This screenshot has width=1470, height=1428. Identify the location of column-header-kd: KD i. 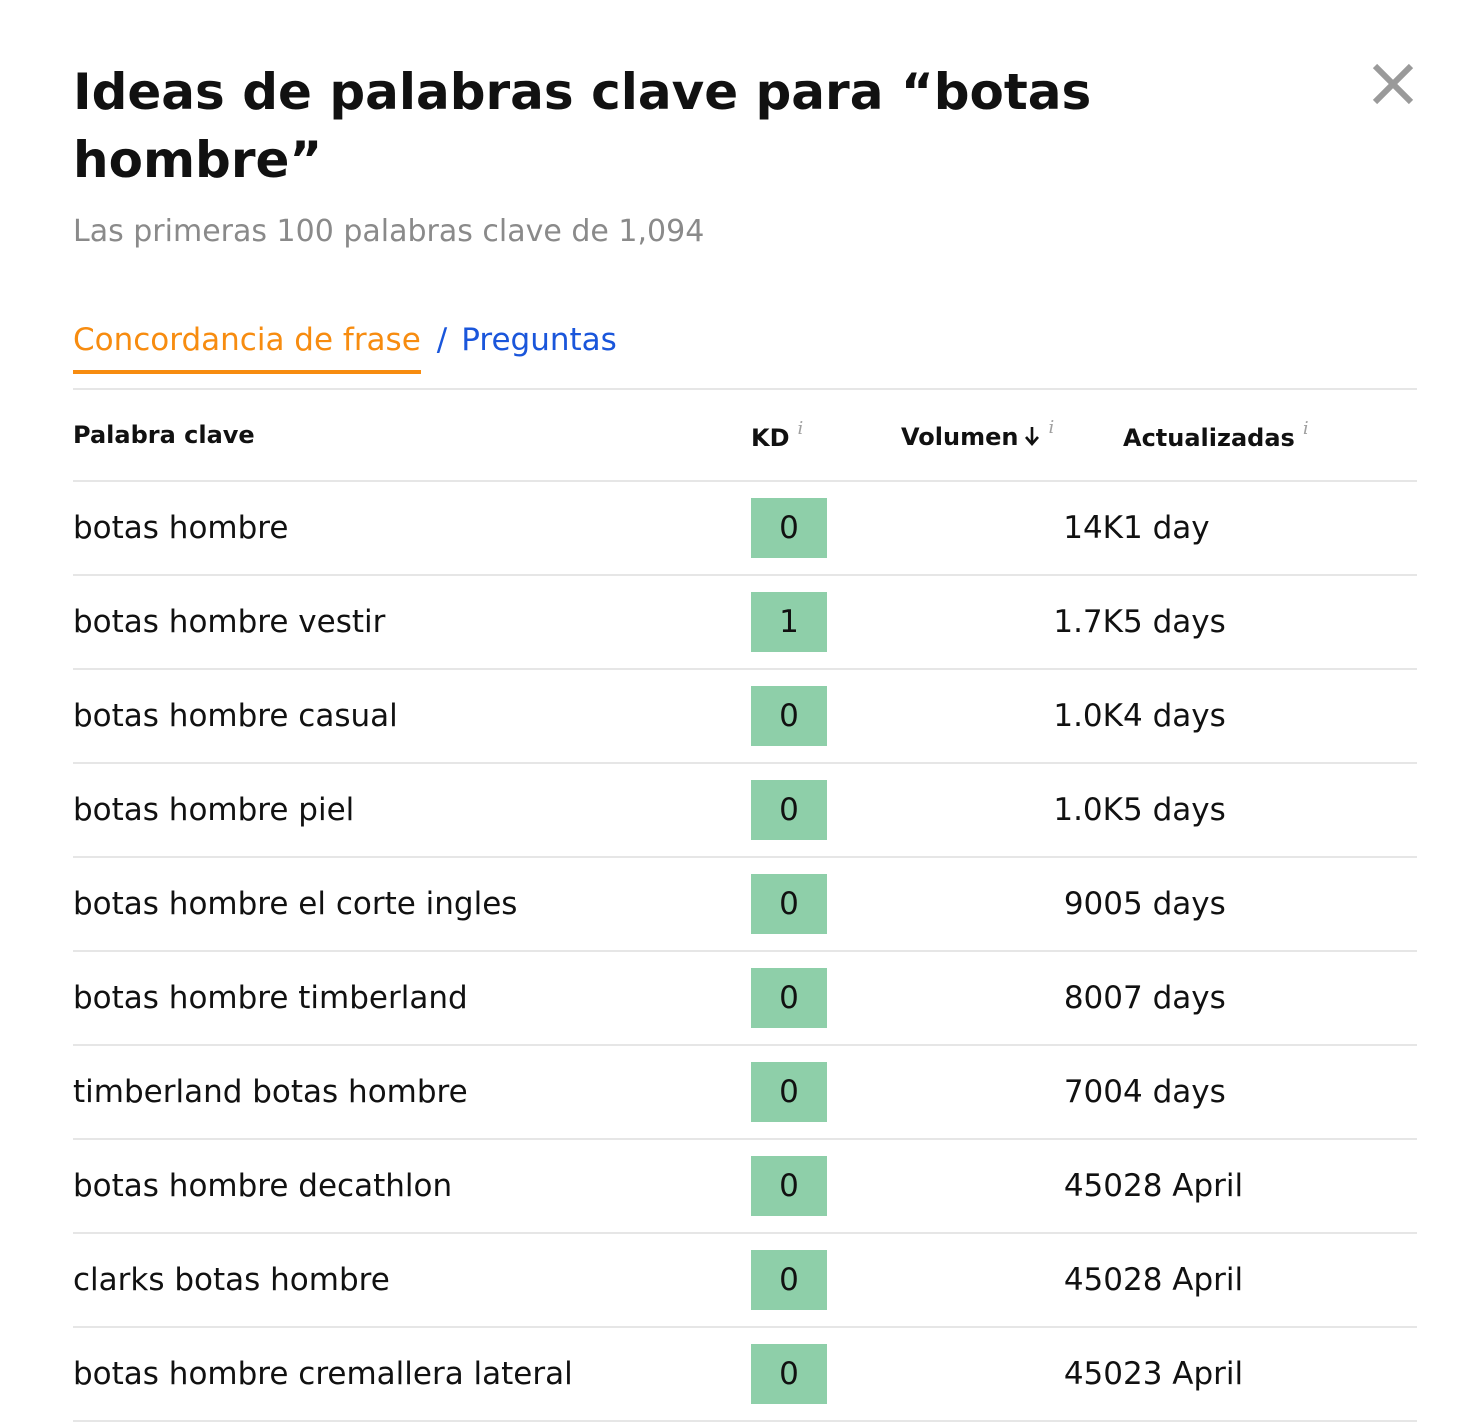
(826, 436).